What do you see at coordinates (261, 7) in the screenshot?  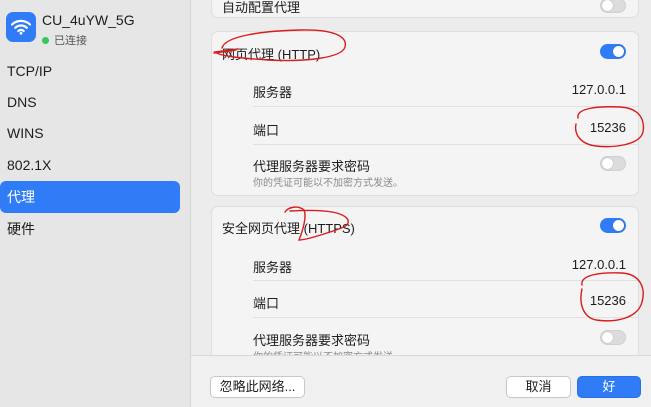 I see `auto-proxy-label: 自动配置代理` at bounding box center [261, 7].